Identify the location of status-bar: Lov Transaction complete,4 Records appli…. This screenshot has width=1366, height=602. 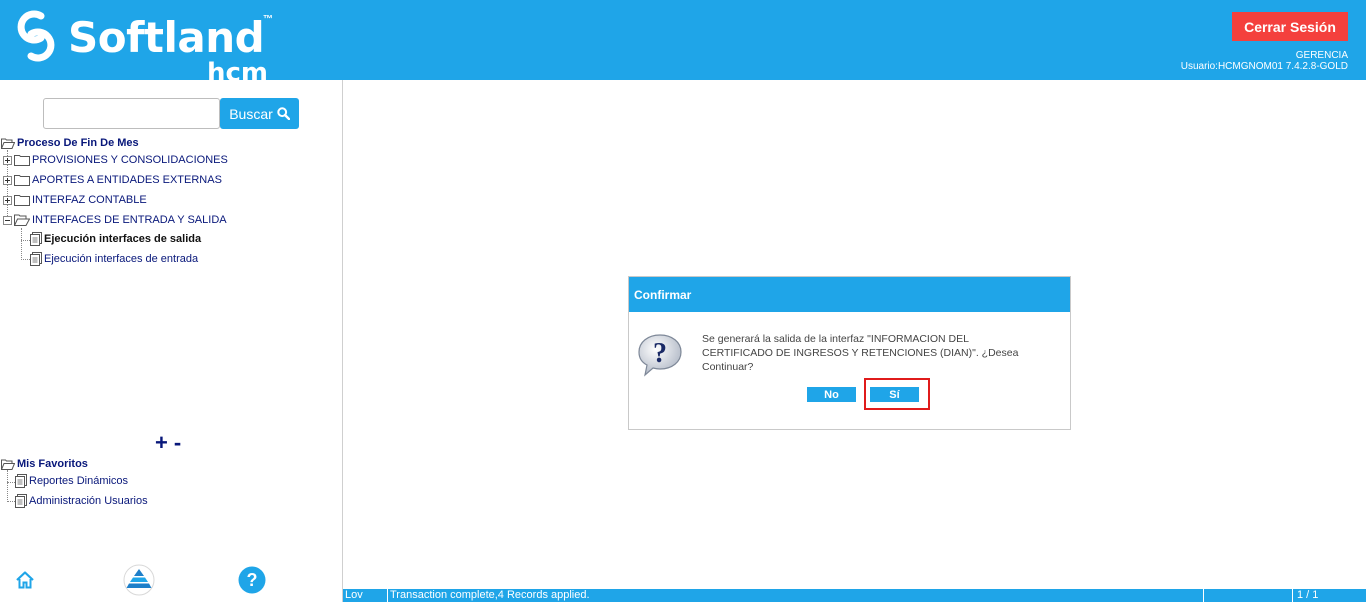
(854, 595).